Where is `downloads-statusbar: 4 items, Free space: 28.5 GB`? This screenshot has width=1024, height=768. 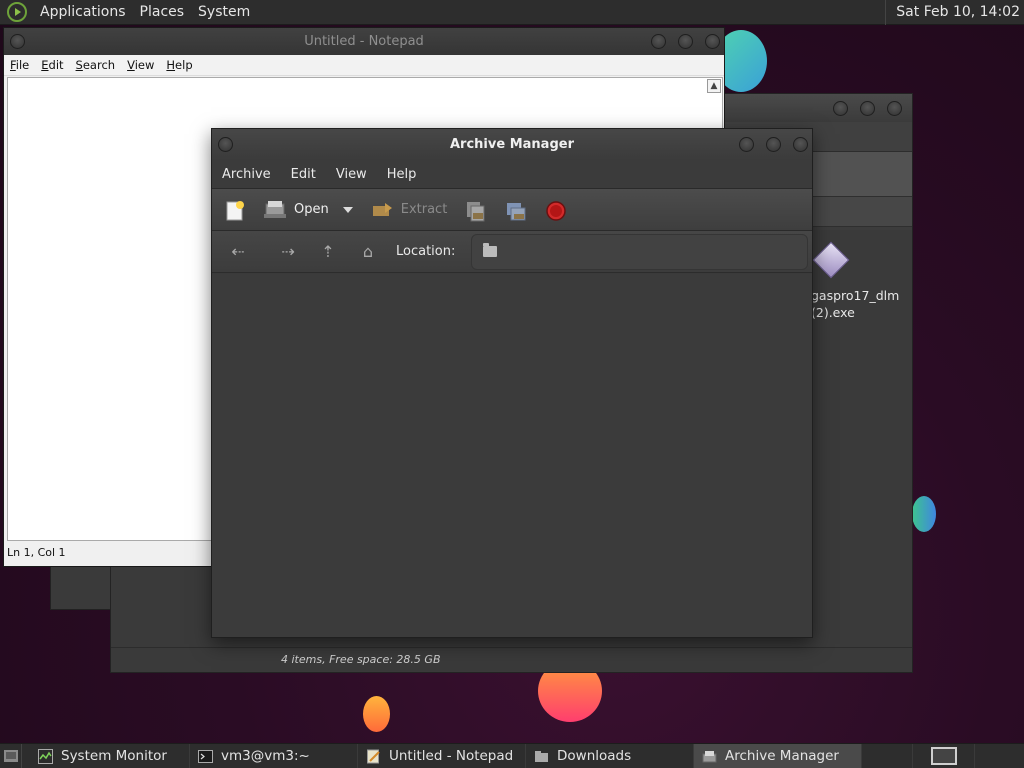 downloads-statusbar: 4 items, Free space: 28.5 GB is located at coordinates (511, 659).